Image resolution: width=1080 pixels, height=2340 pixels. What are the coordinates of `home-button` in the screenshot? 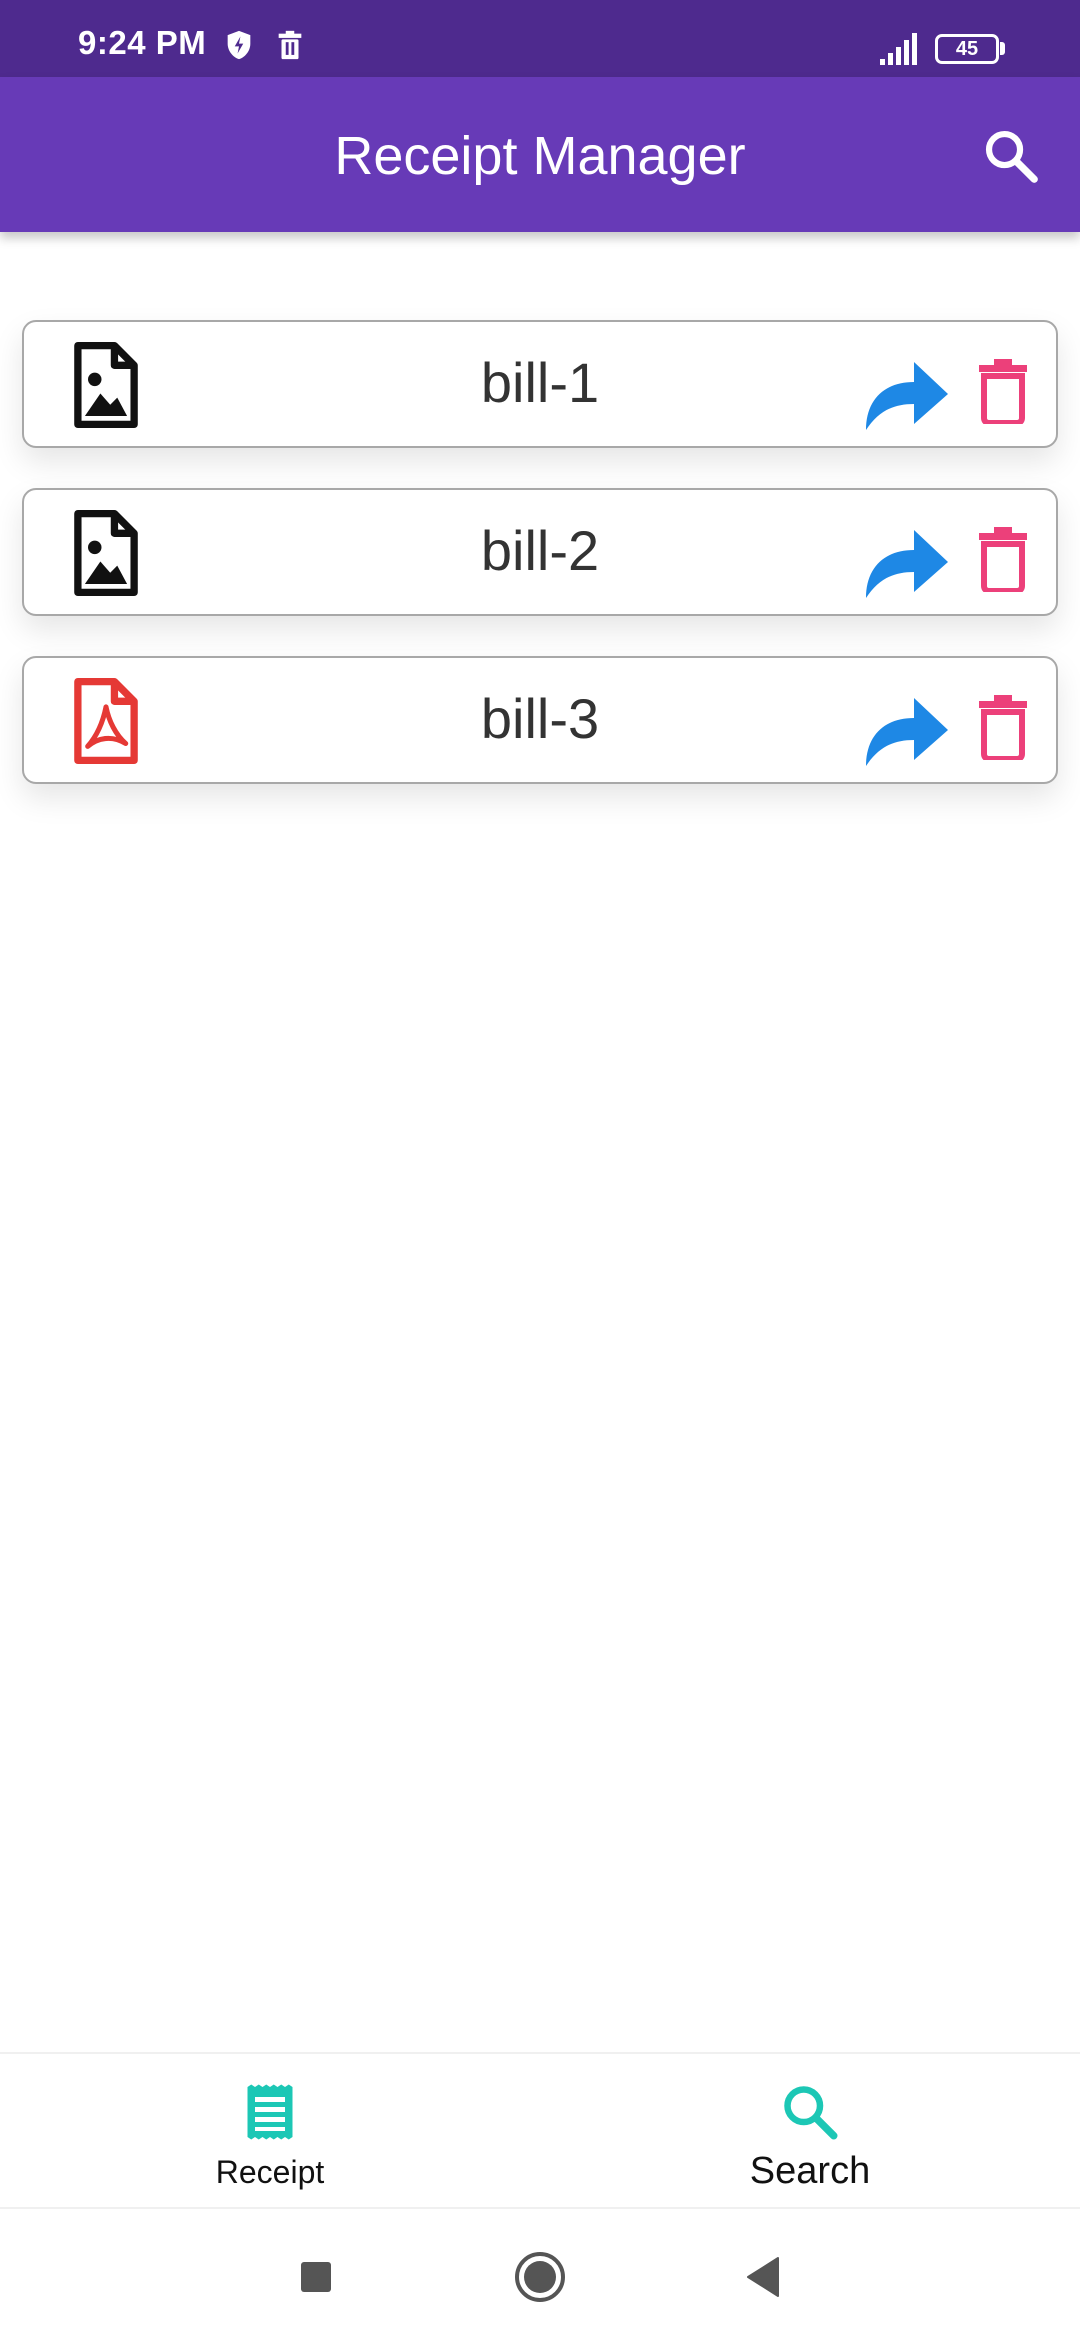 It's located at (540, 2277).